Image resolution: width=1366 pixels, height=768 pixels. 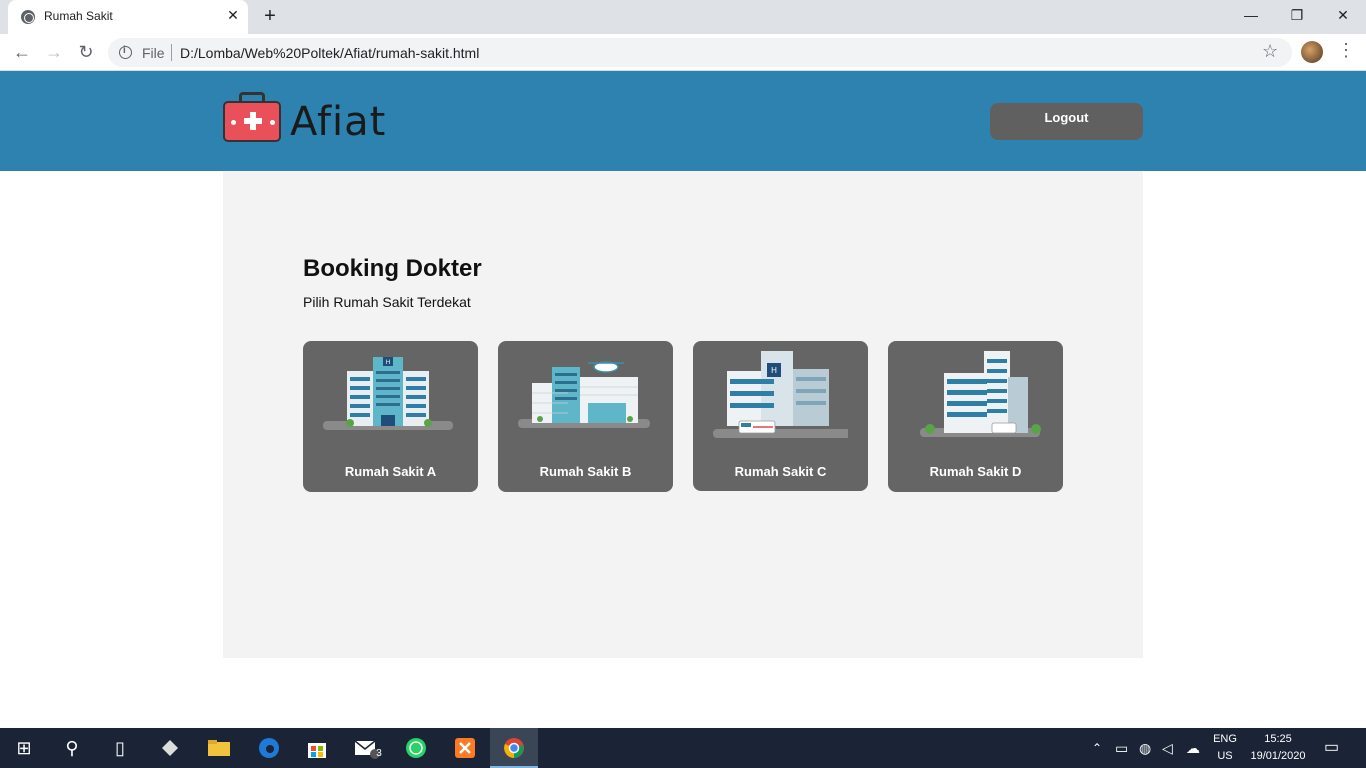 I want to click on bookmark-star-icon: ☆, so click(x=1270, y=51).